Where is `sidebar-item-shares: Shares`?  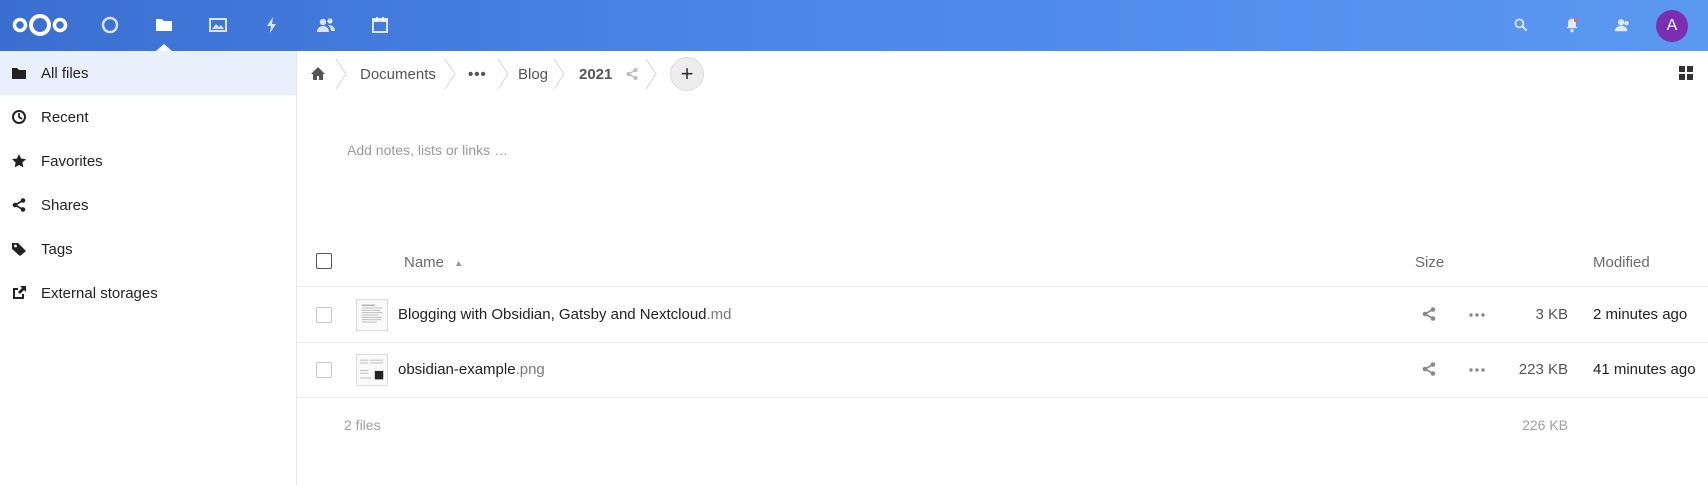
sidebar-item-shares: Shares is located at coordinates (148, 205).